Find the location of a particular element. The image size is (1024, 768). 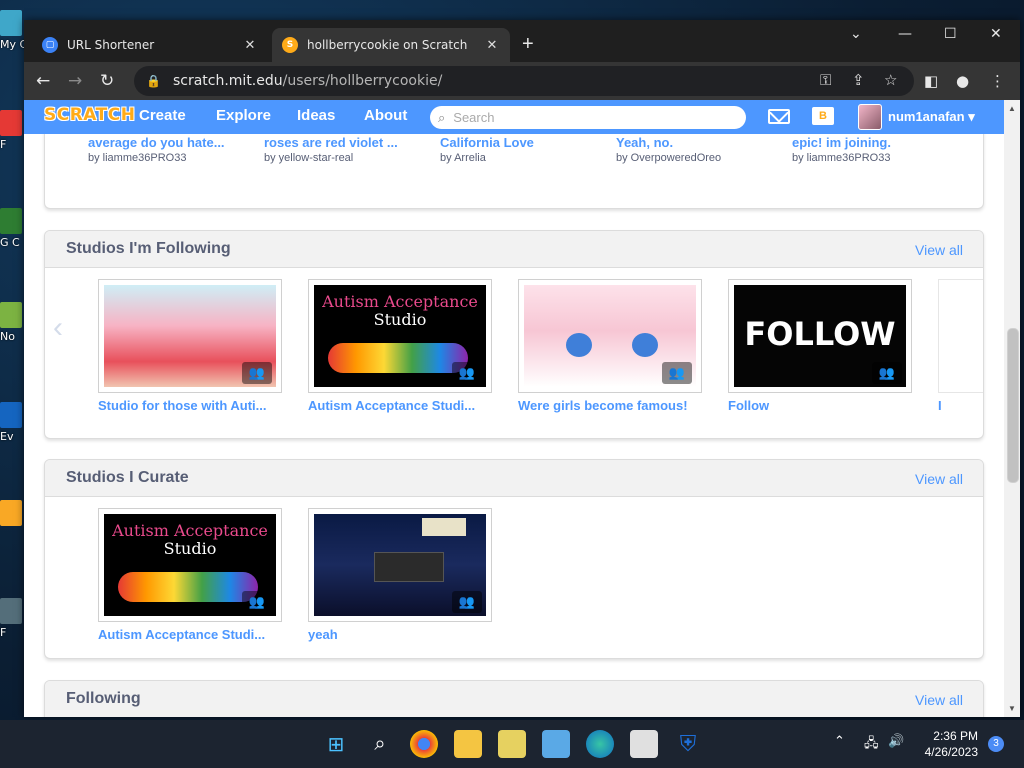

edge-icon is located at coordinates (600, 744).